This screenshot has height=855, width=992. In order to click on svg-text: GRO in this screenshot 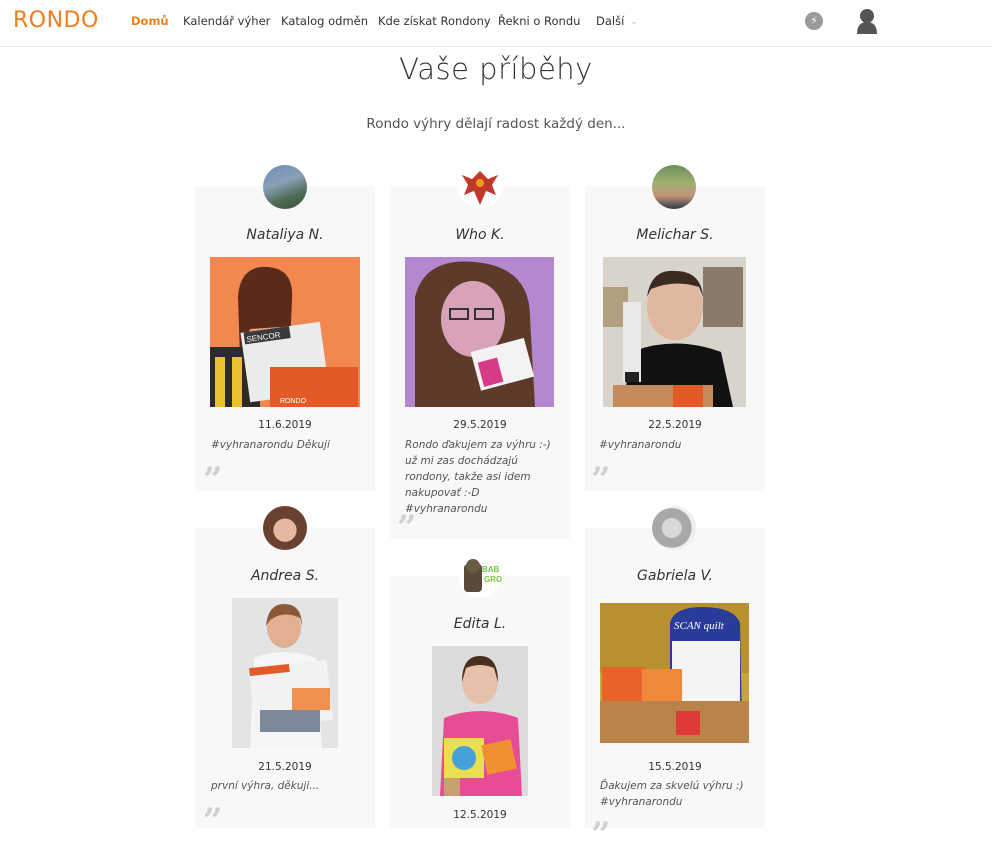, I will do `click(493, 579)`.